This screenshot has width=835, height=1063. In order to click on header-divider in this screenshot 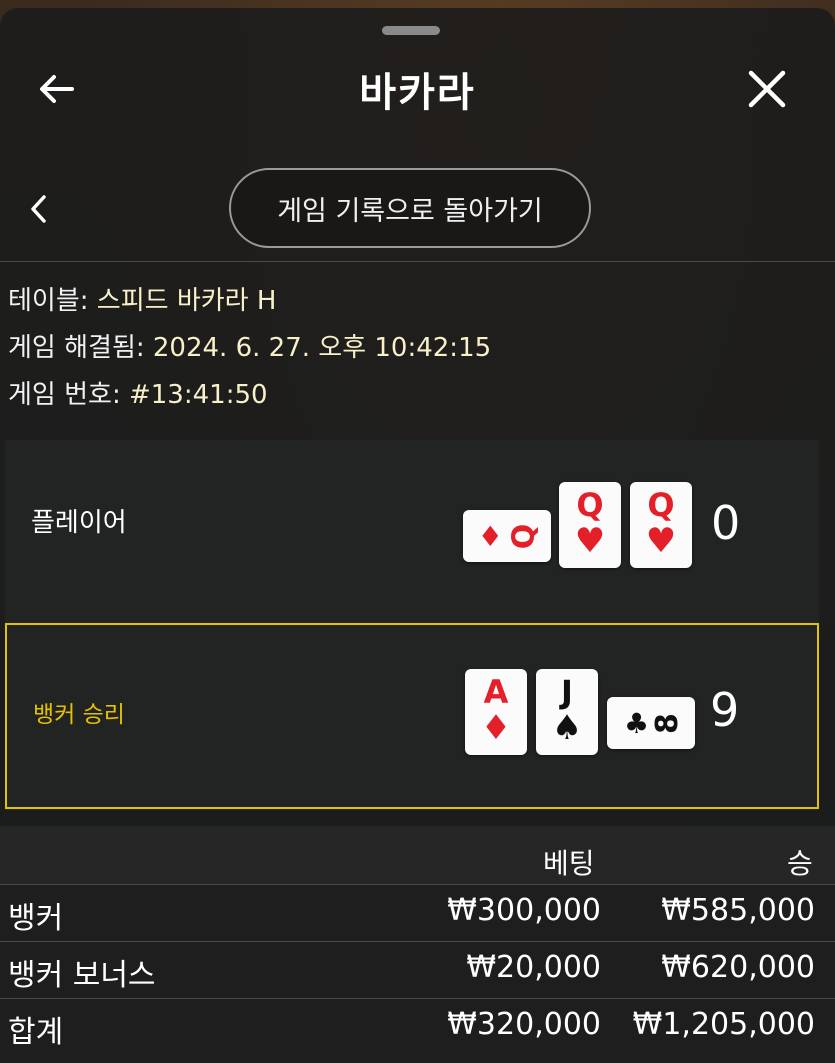, I will do `click(417, 261)`.